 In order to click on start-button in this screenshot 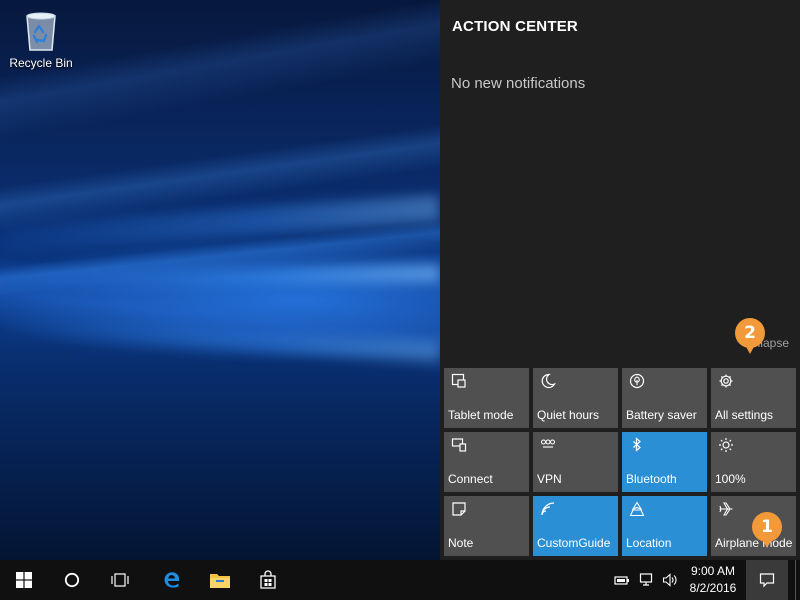, I will do `click(24, 580)`.